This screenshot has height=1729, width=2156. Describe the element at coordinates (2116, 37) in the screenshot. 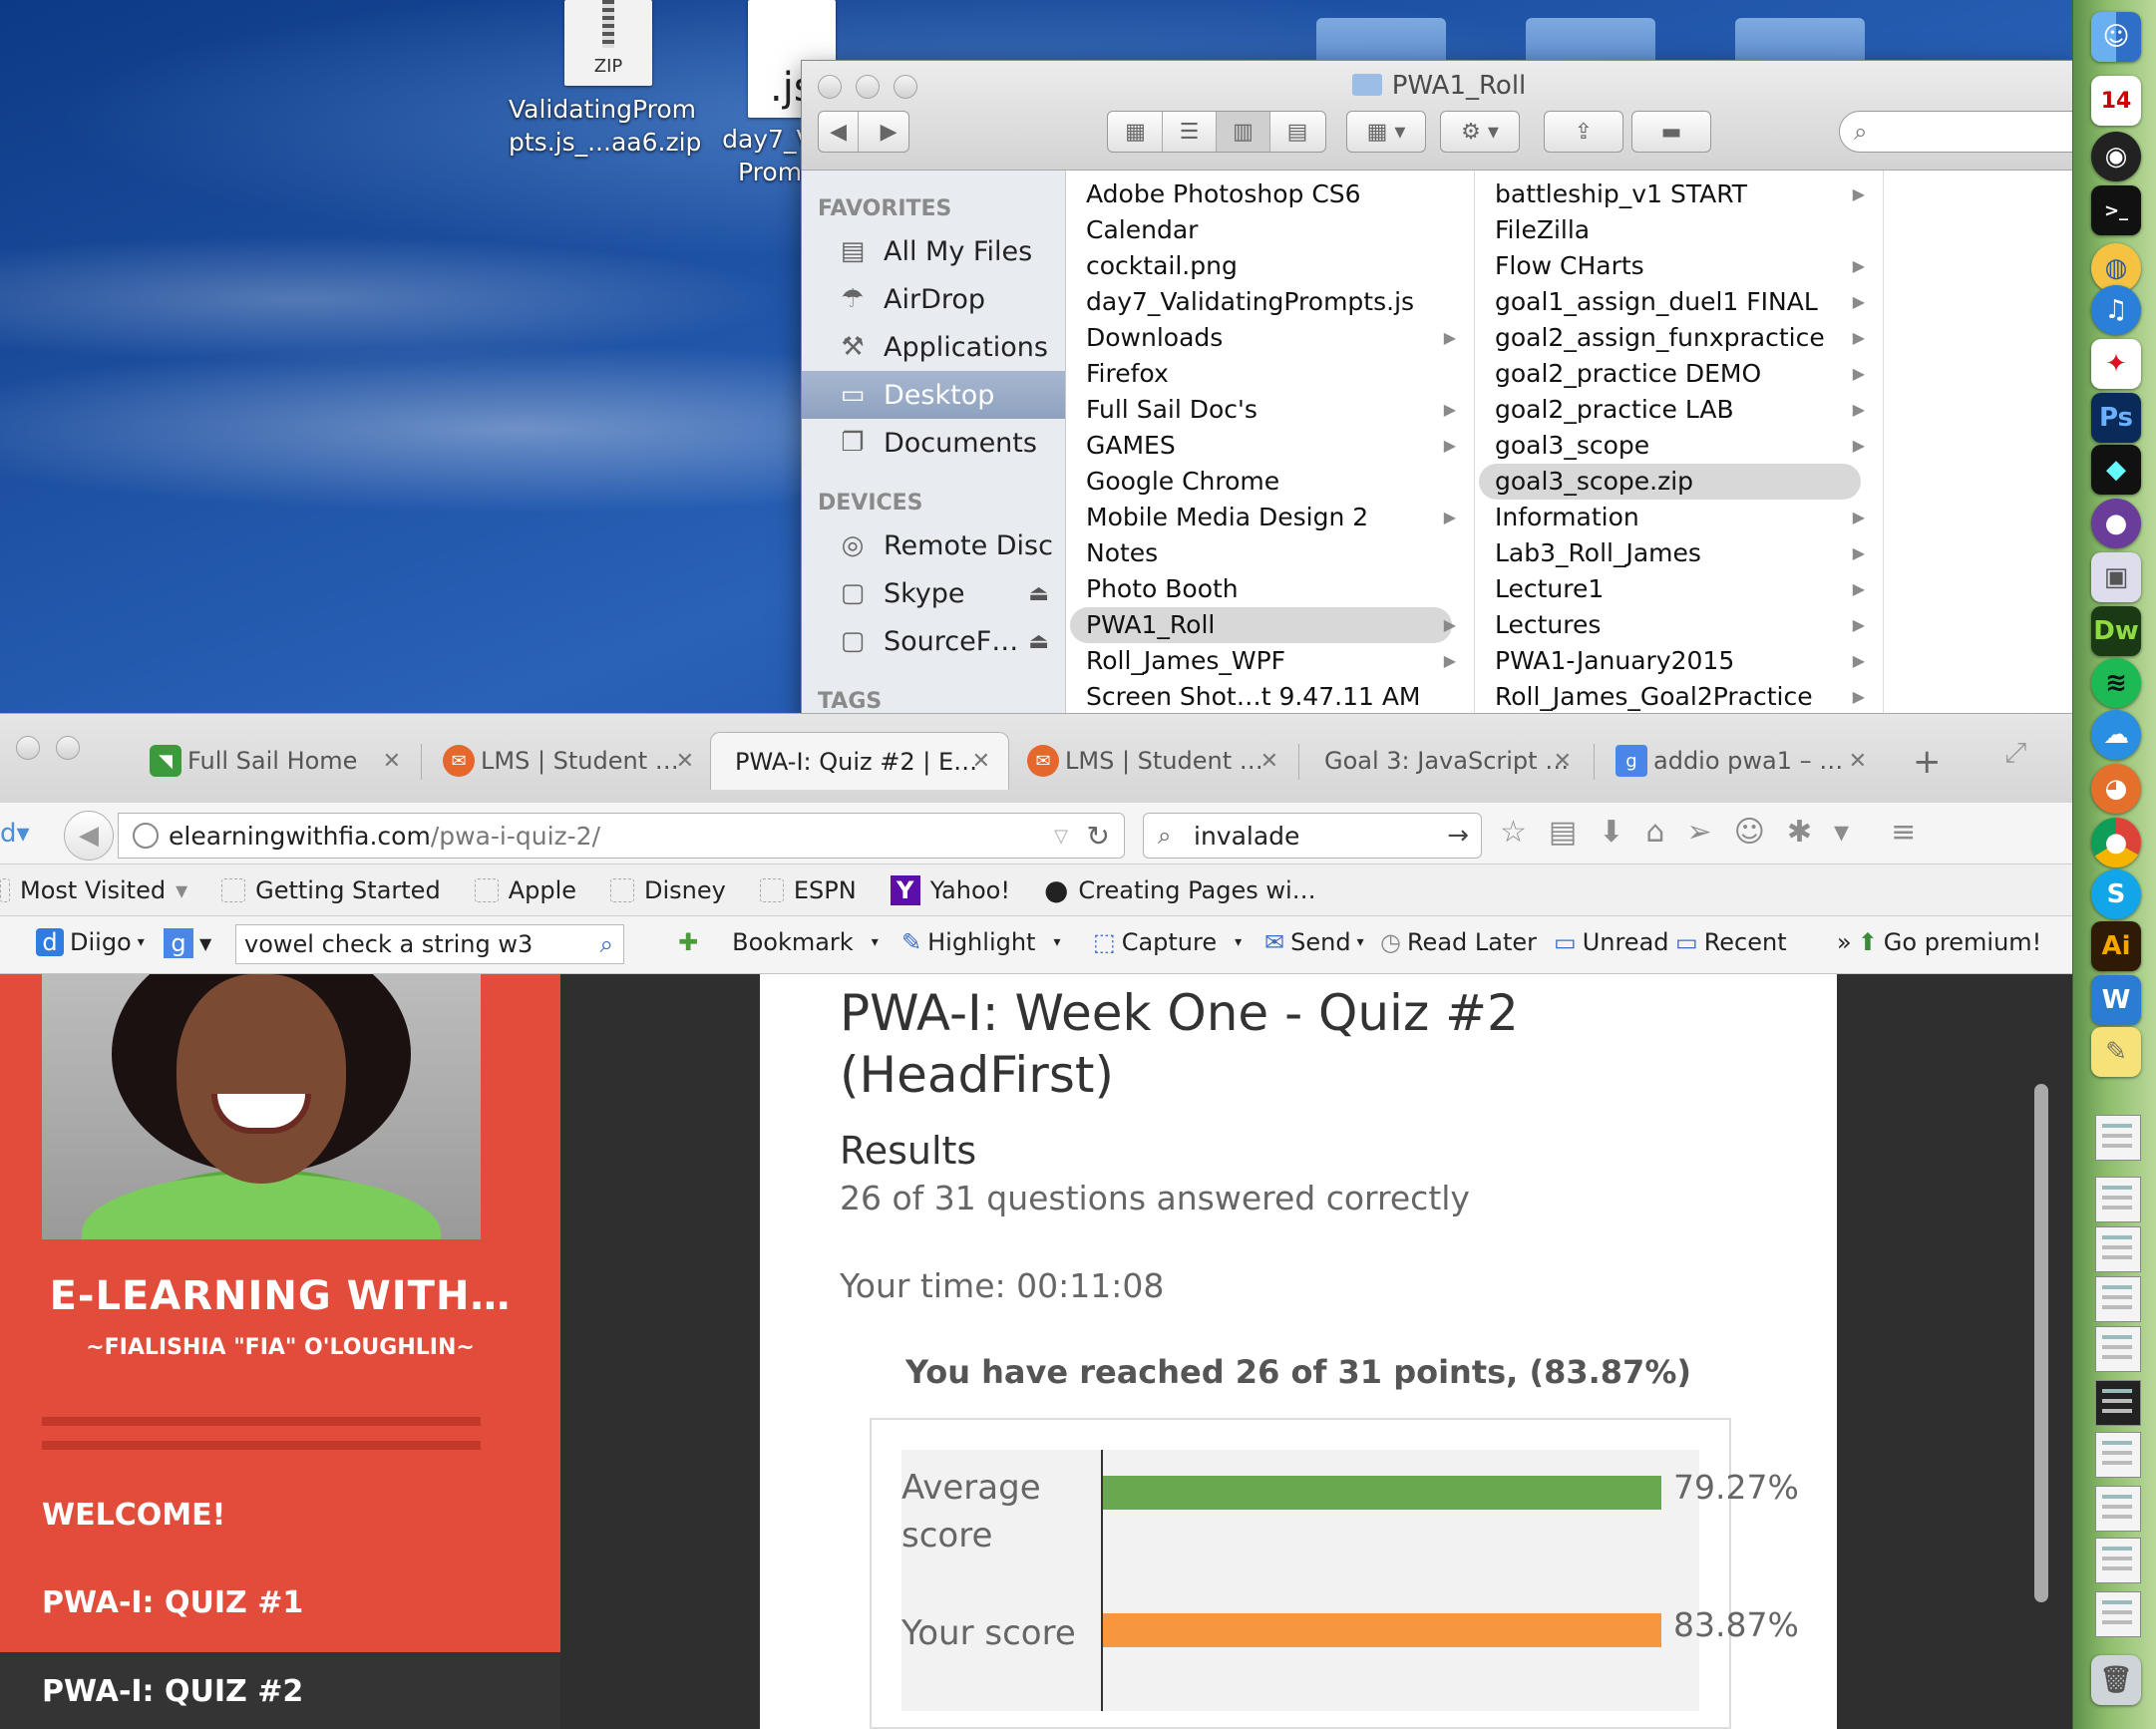

I see `finder-icon: ☺` at that location.